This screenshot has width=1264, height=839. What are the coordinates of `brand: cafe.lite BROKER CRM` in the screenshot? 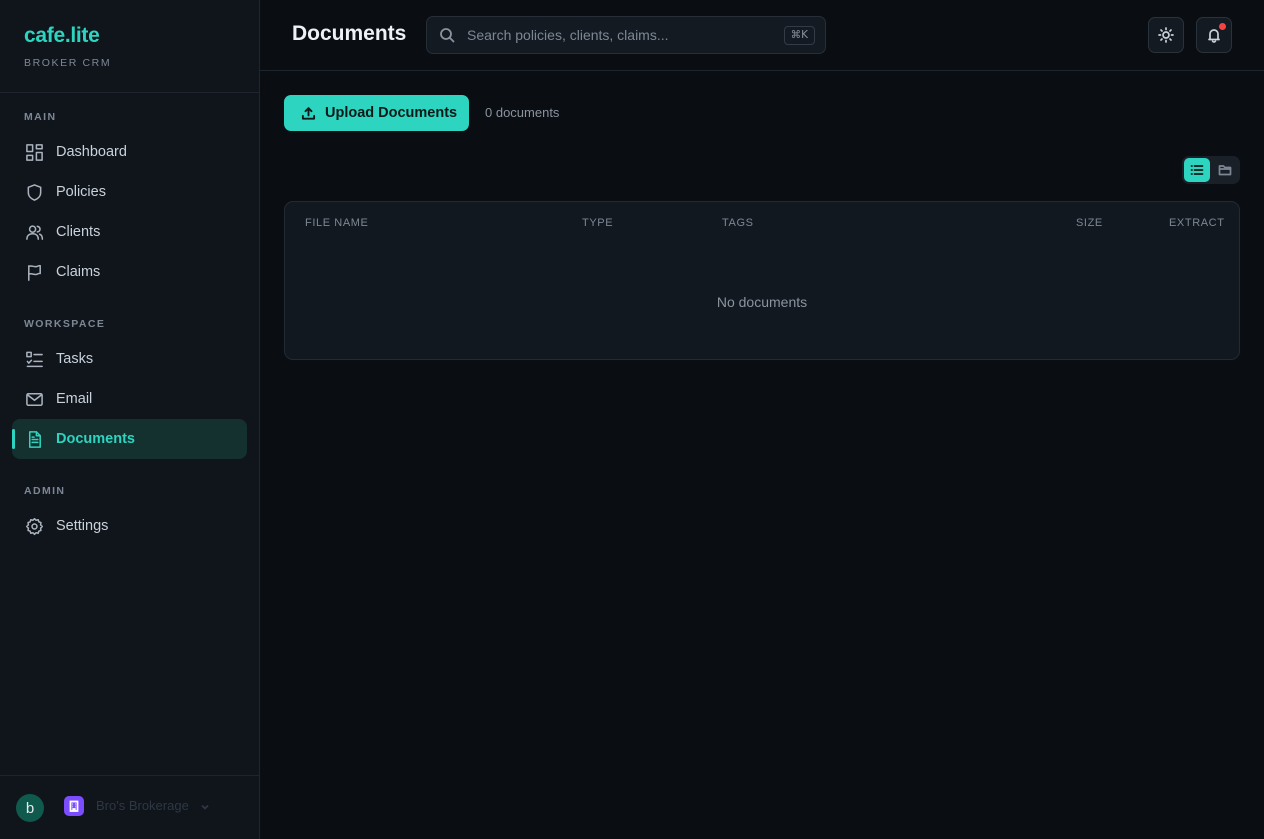 It's located at (67, 46).